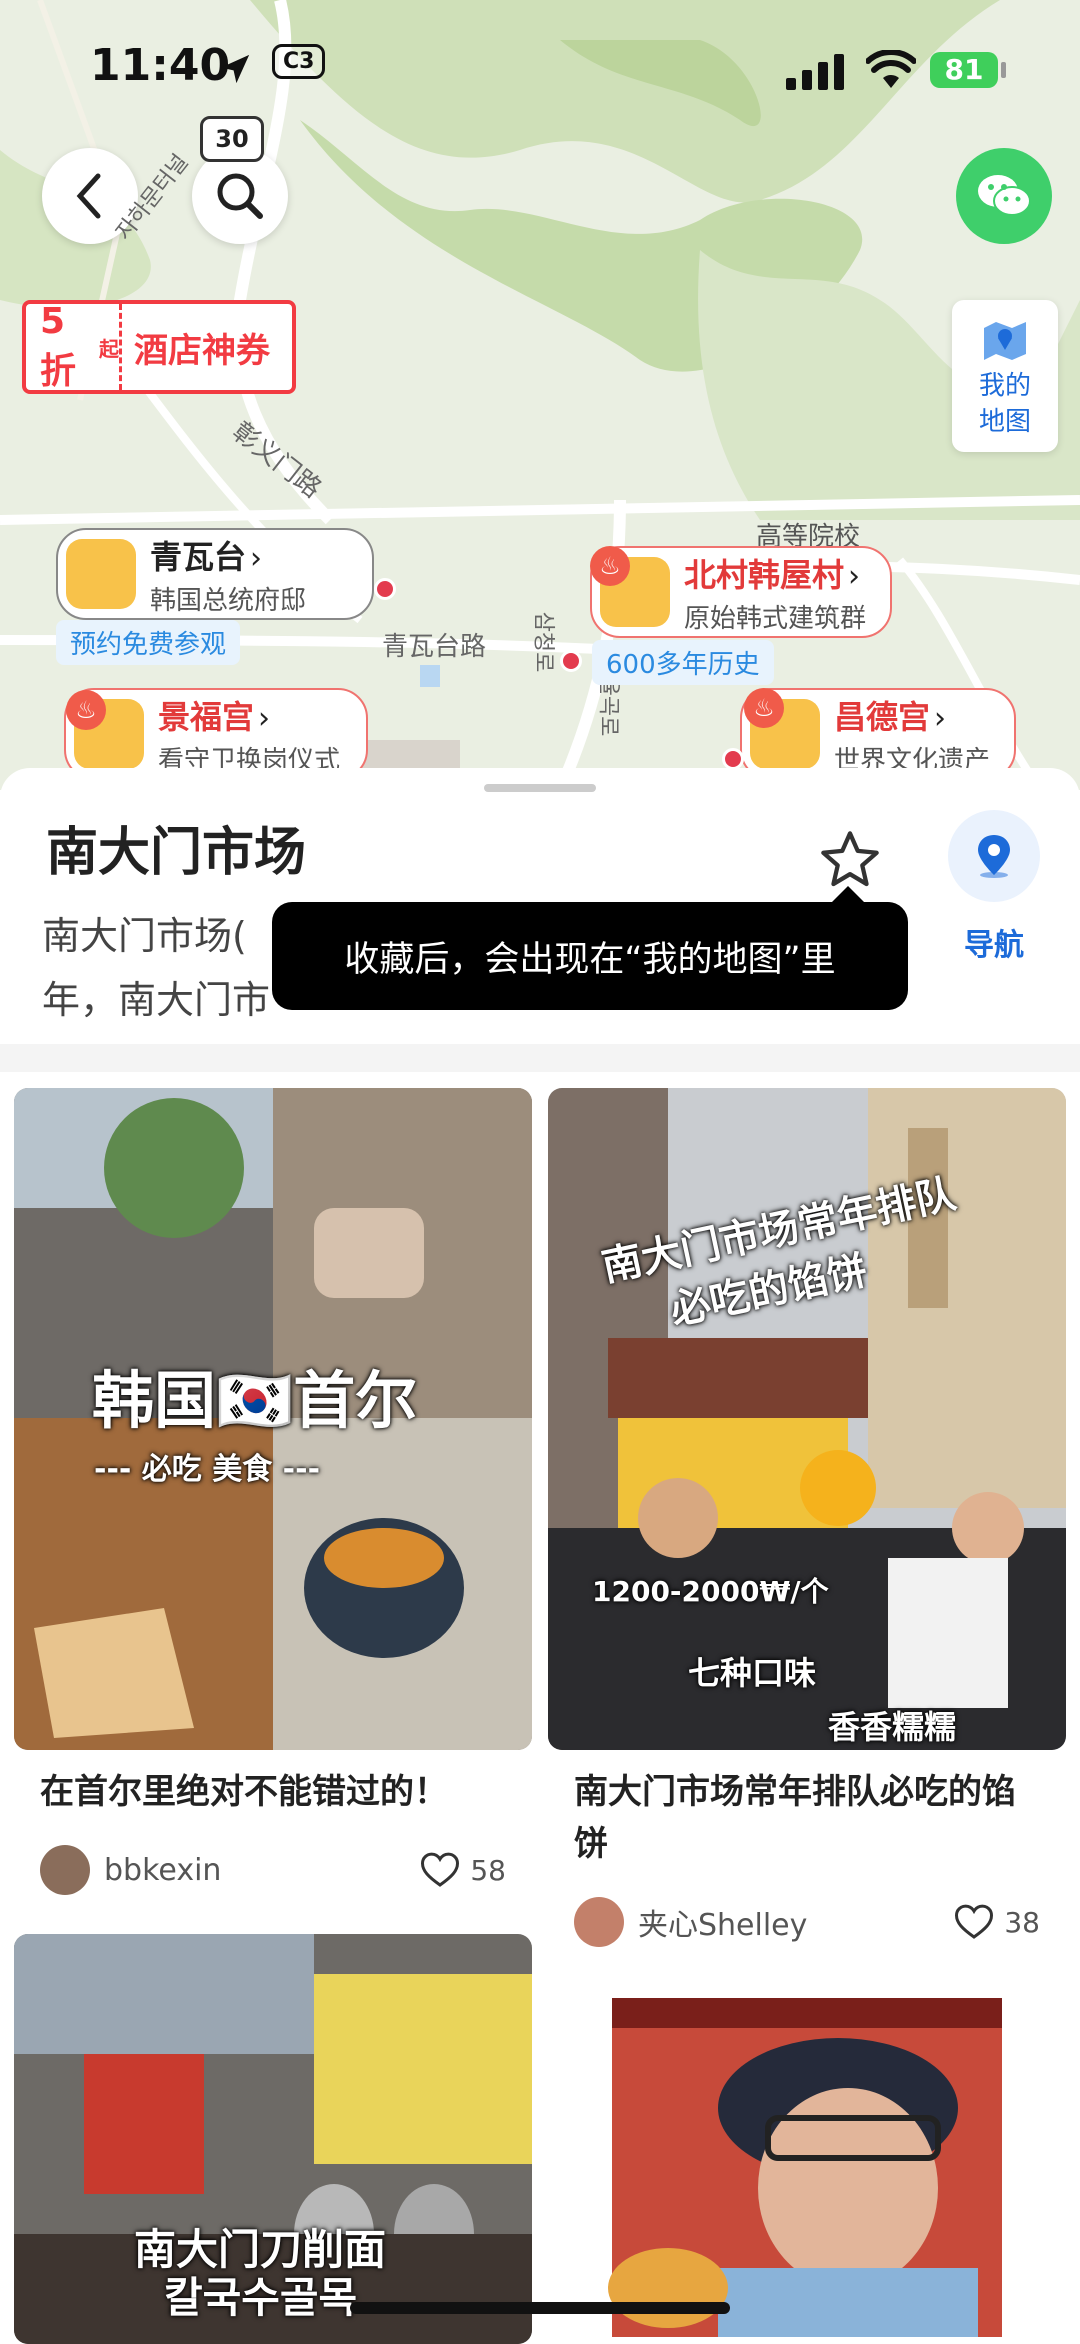 The width and height of the screenshot is (1080, 2344). I want to click on poi-desc: 韩国总统府邸, so click(228, 600).